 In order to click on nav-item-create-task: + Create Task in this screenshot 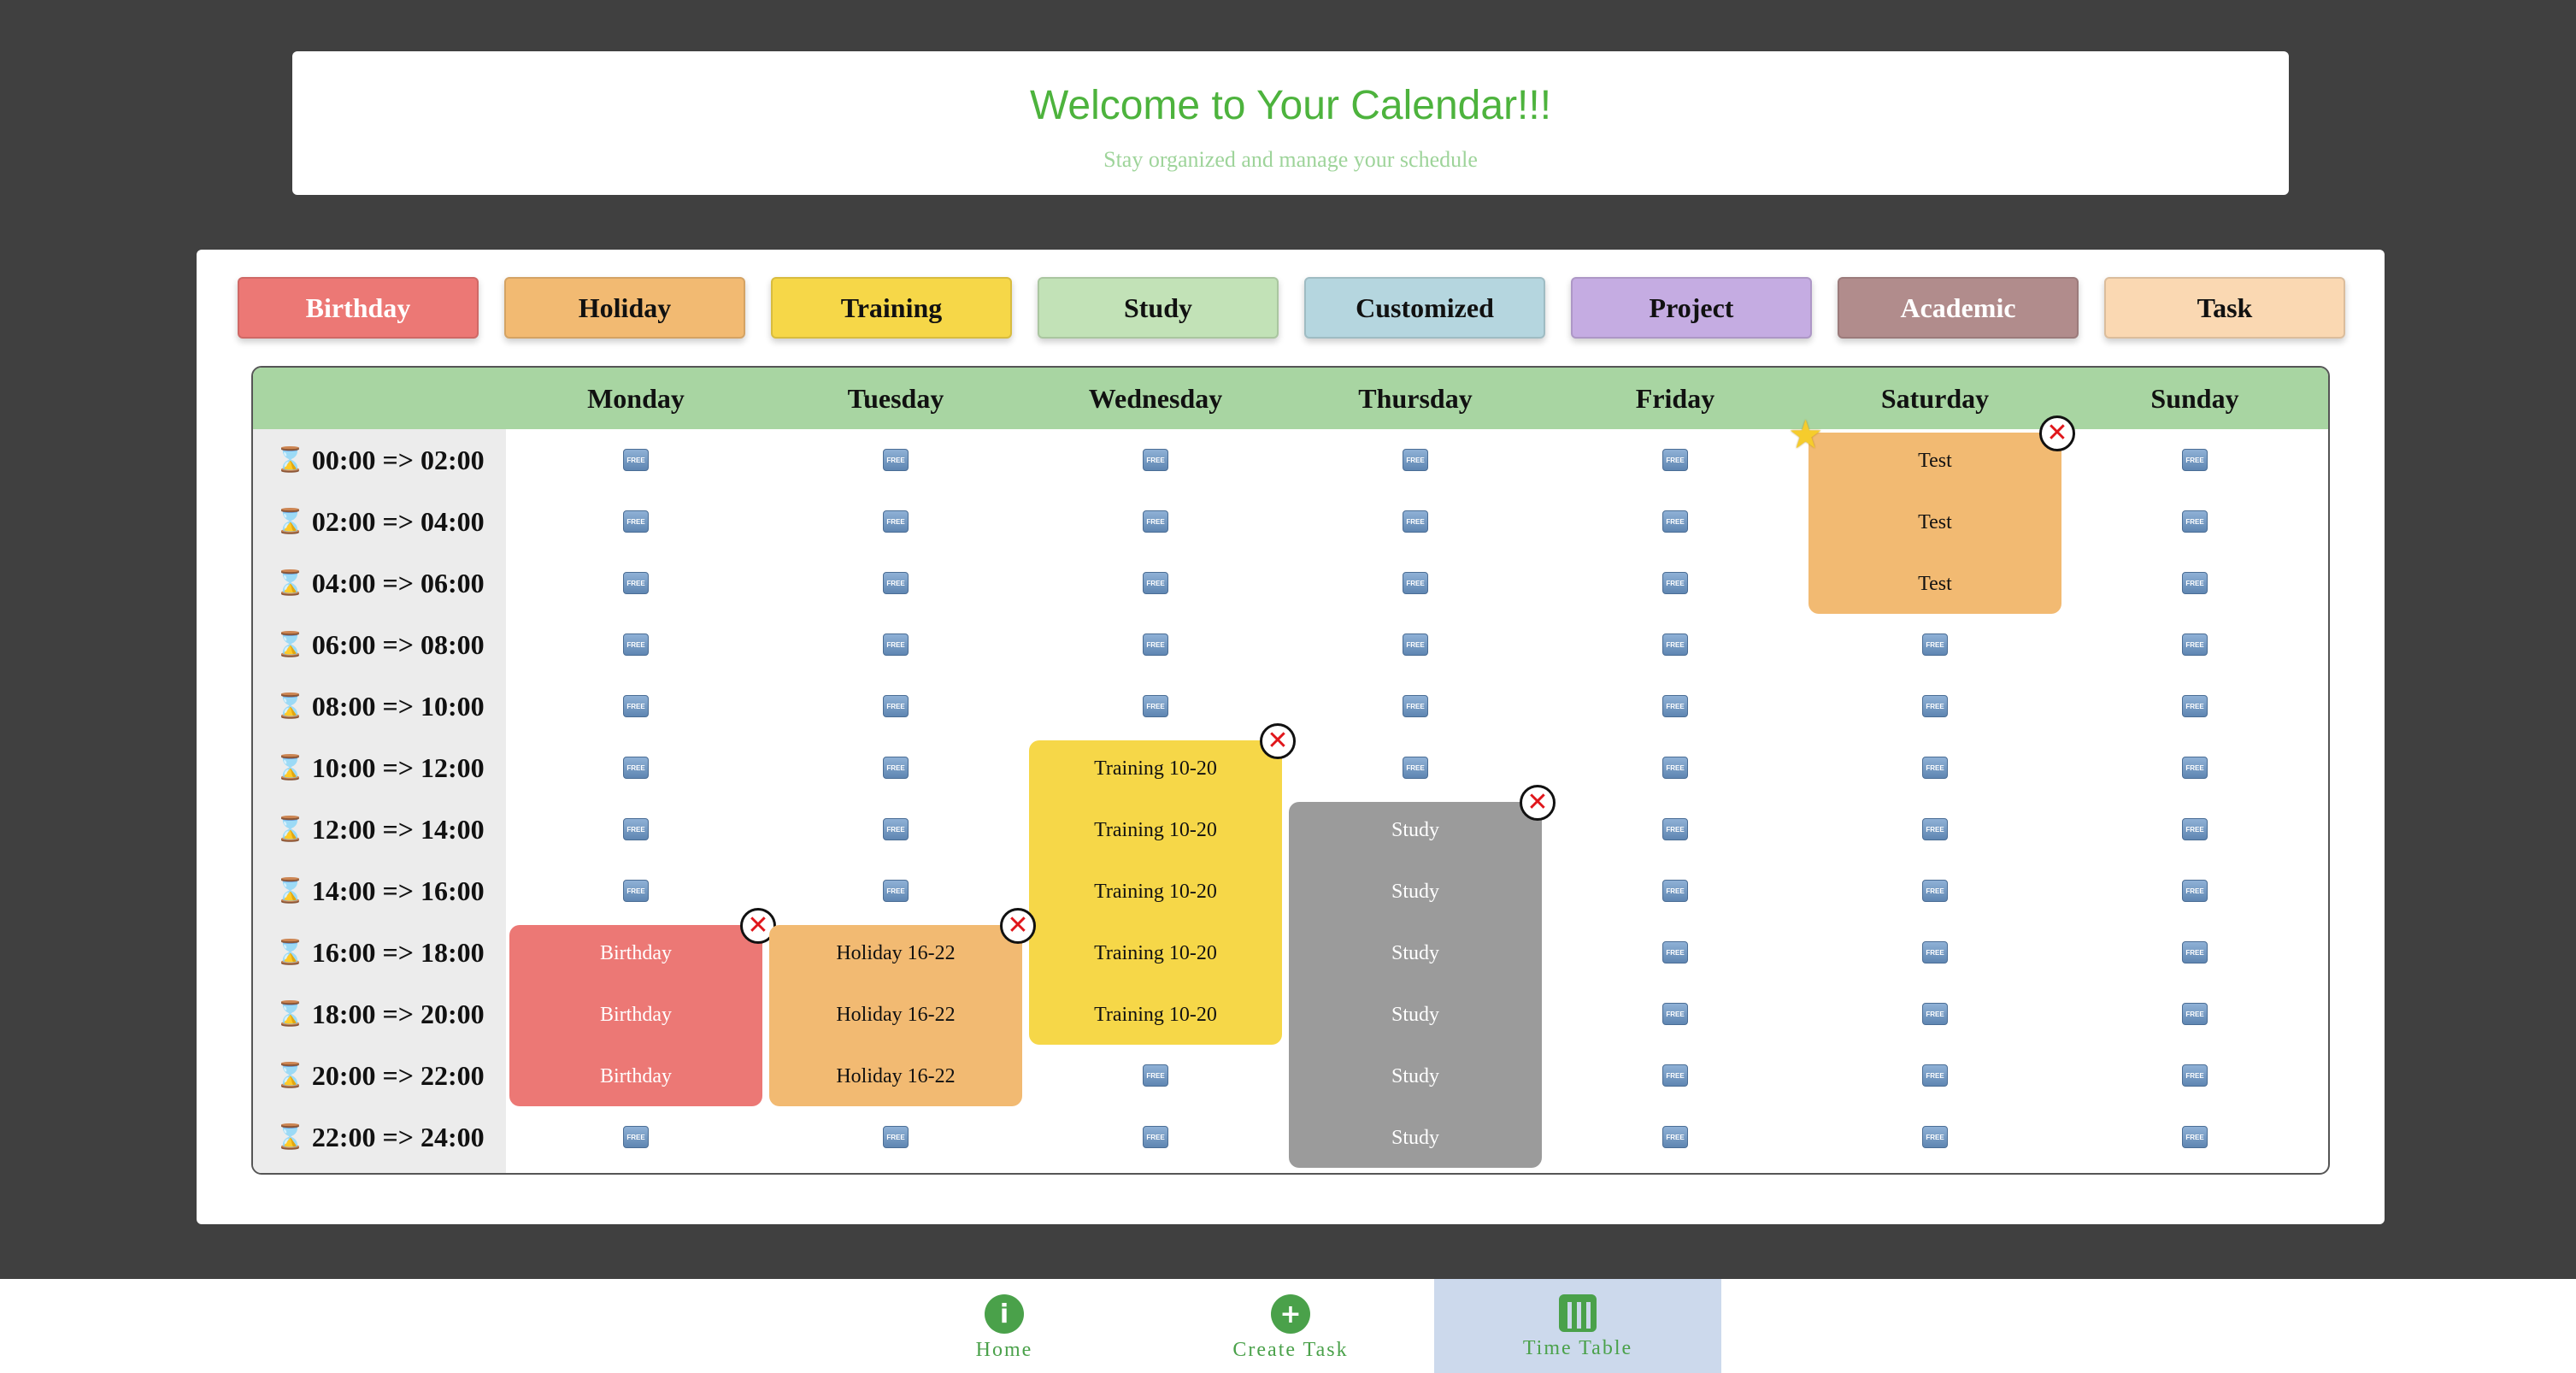, I will do `click(1290, 1326)`.